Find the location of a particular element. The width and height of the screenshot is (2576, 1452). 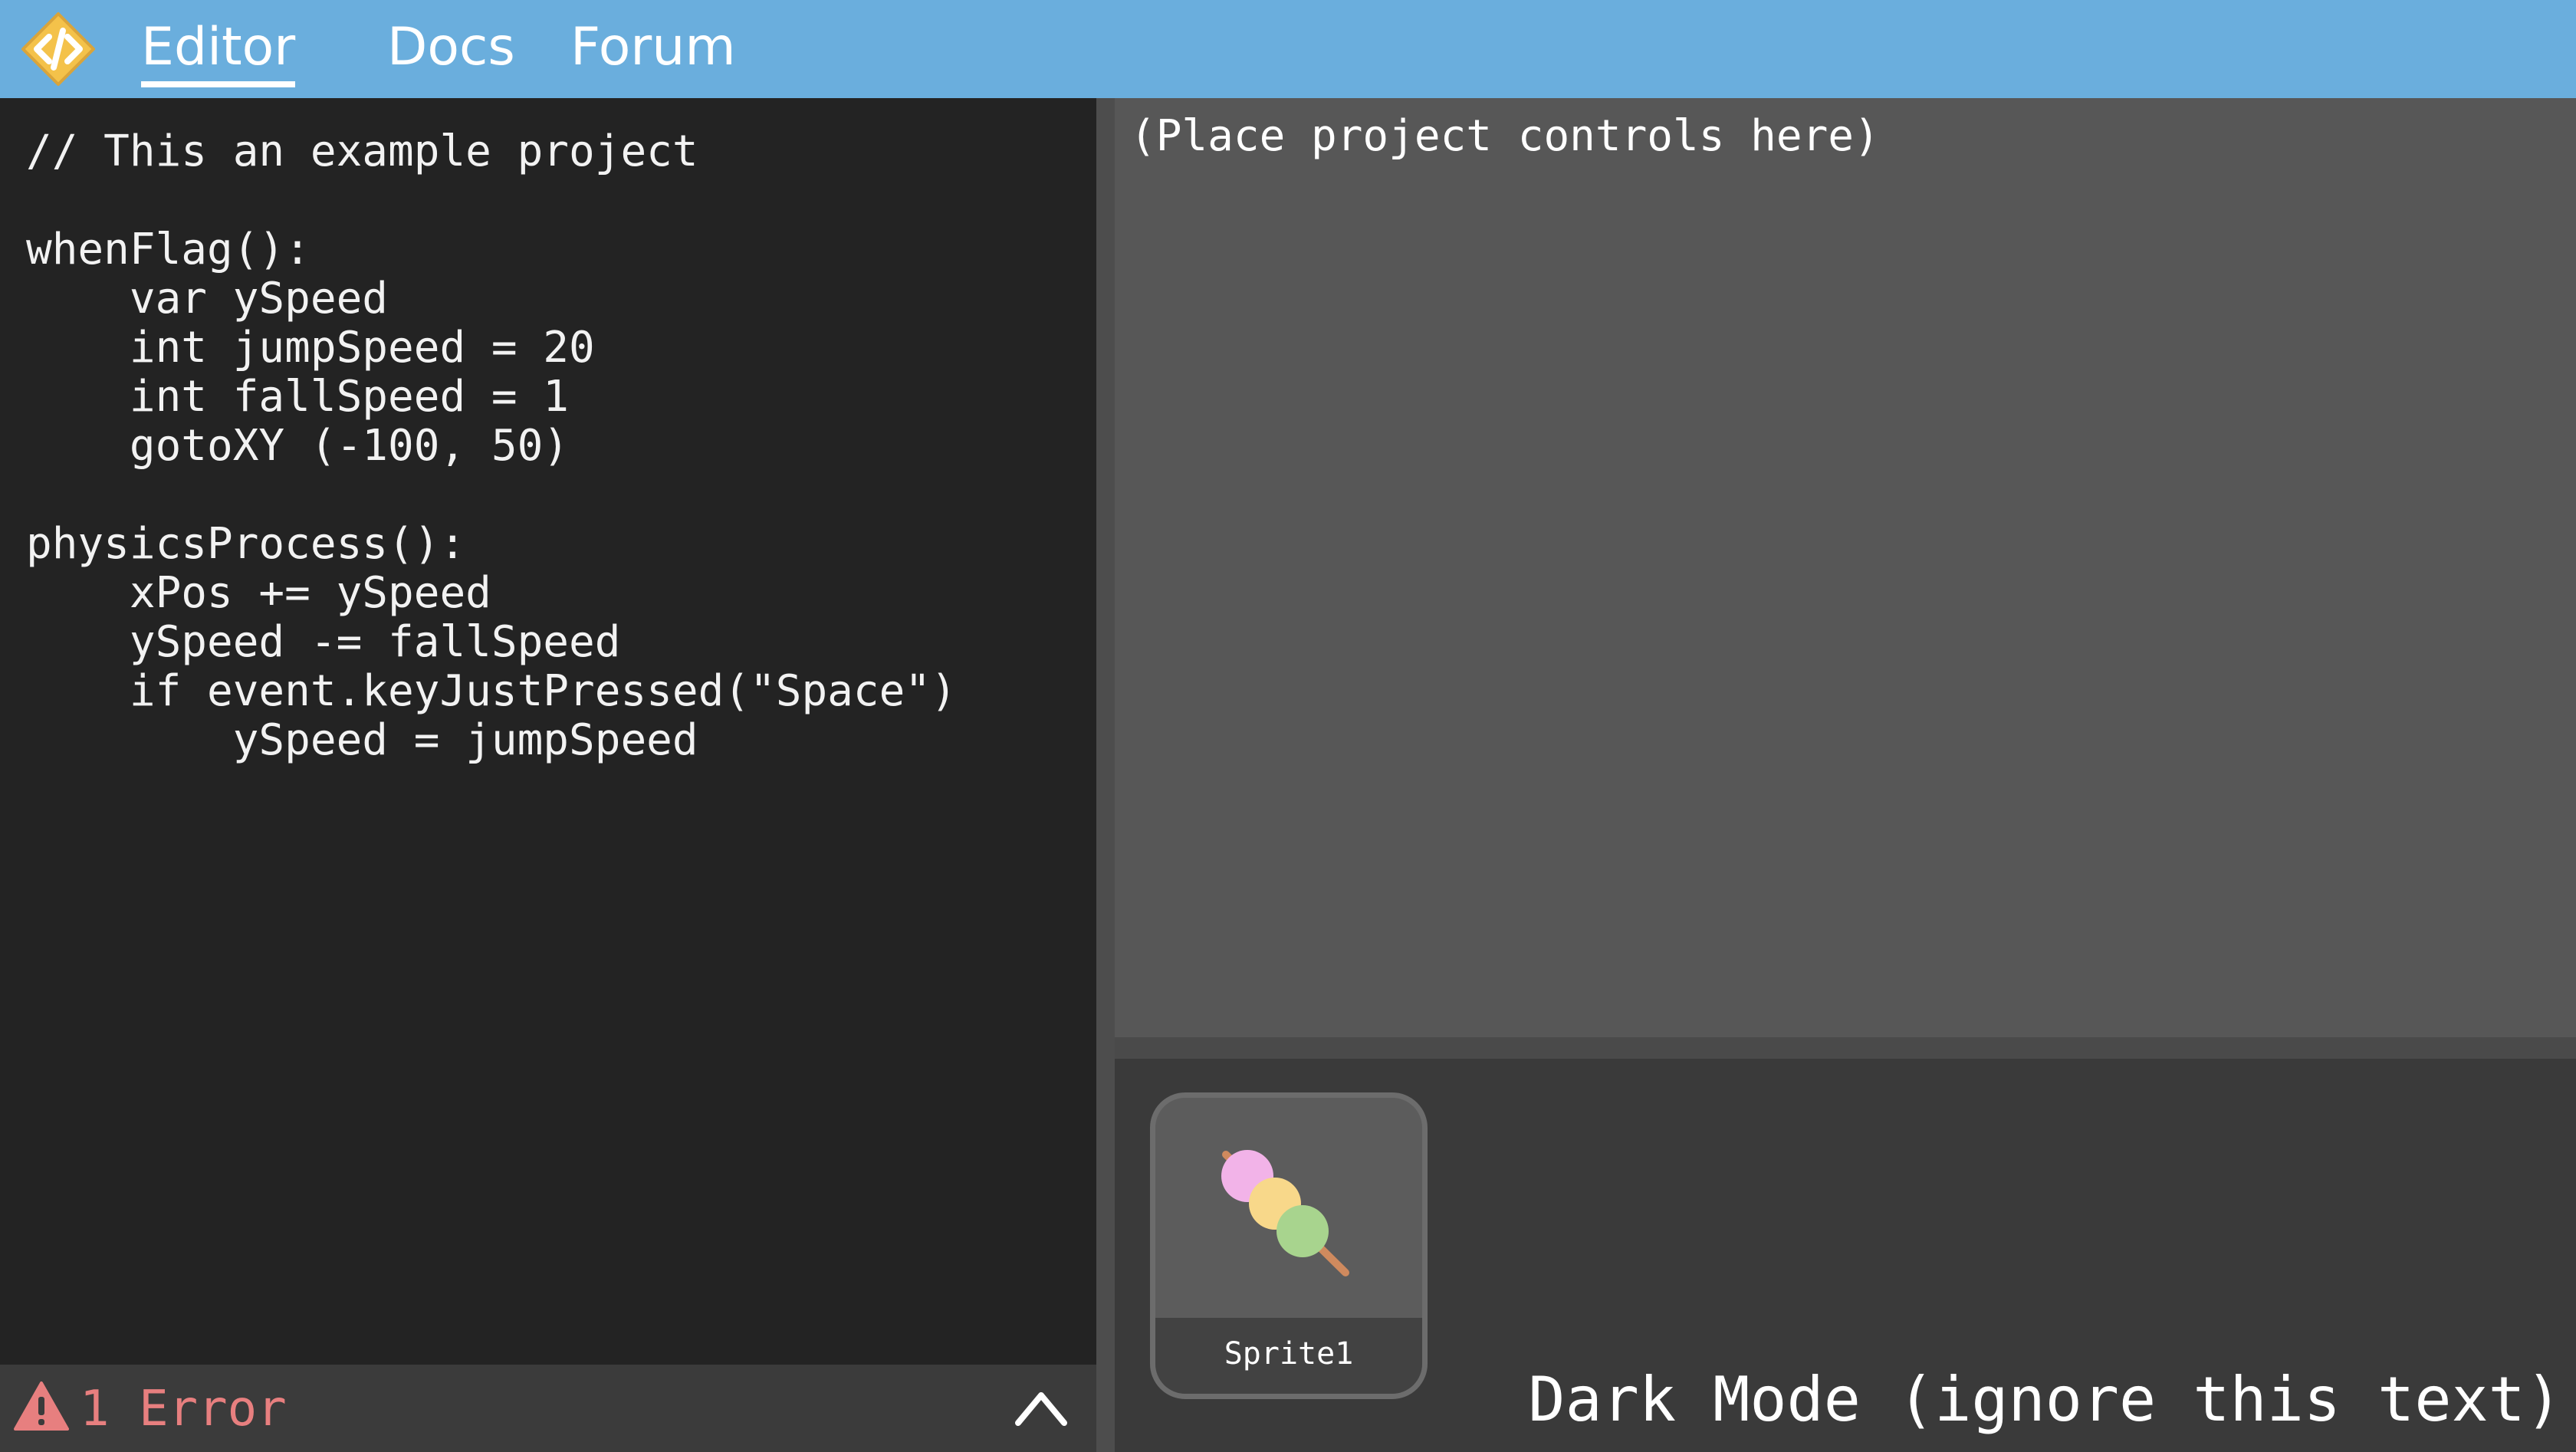

dark-mode-note: Dark Mode (ignore this text) is located at coordinates (2045, 1399).